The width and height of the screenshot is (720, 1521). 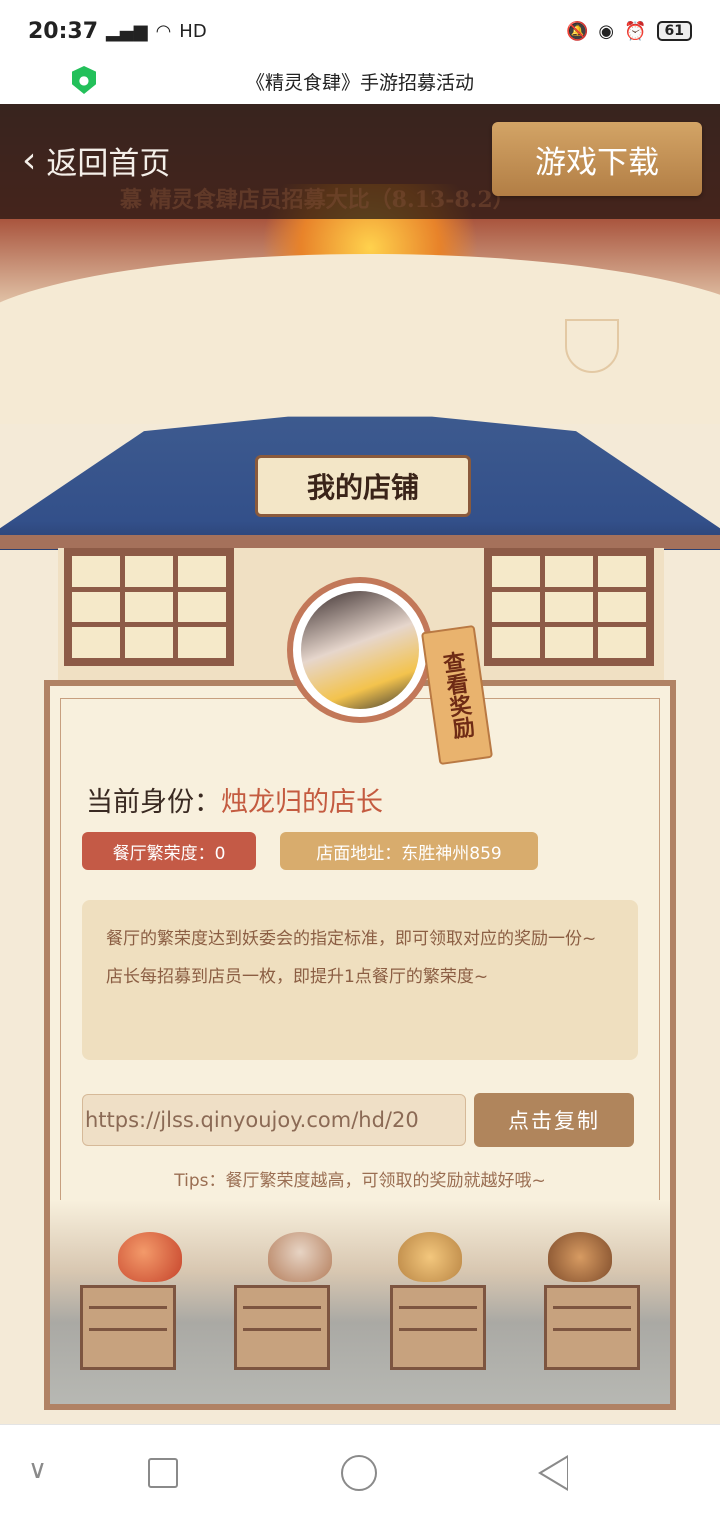 I want to click on back-button, so click(x=553, y=1473).